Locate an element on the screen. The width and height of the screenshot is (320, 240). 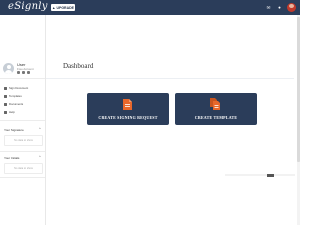
initials-empty-state: No data to show is located at coordinates (23, 168).